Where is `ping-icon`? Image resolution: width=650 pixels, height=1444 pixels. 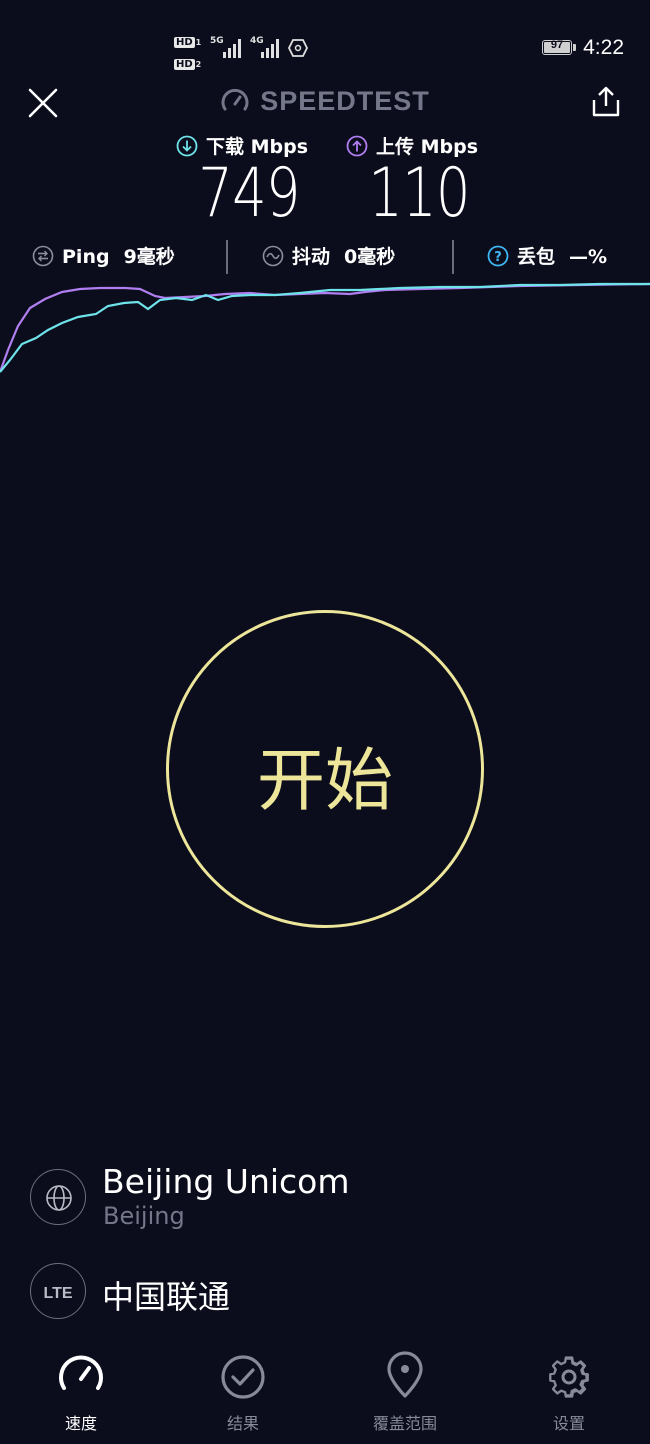 ping-icon is located at coordinates (43, 256).